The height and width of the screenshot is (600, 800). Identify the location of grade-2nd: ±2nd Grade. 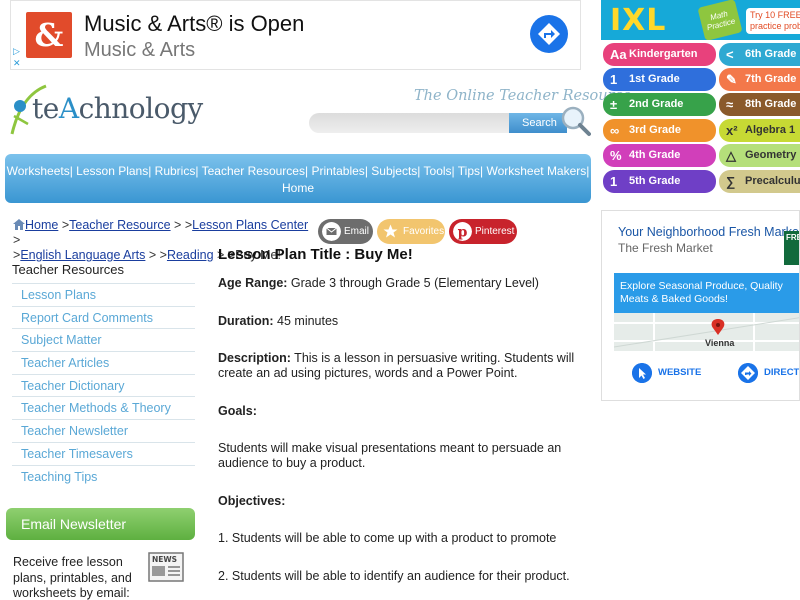
(659, 104).